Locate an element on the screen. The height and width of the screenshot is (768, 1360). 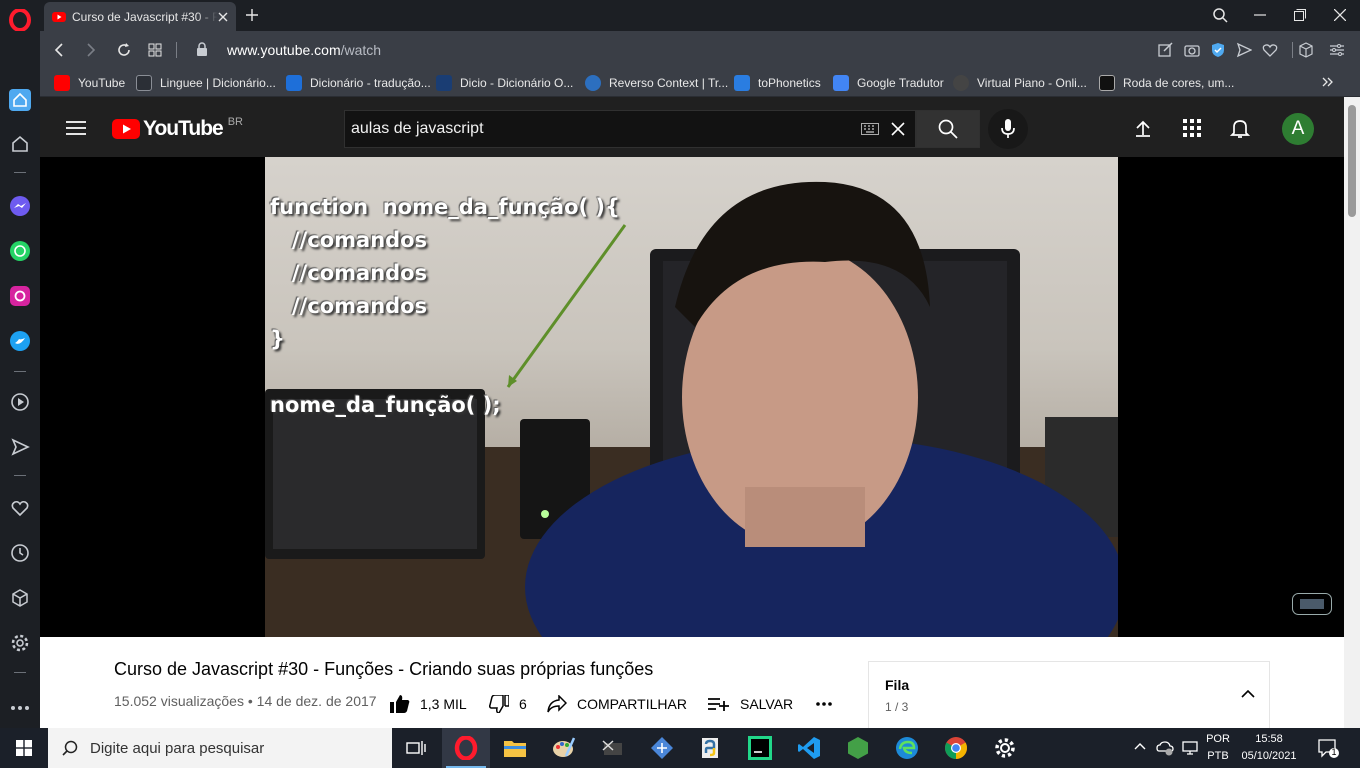
heart-icon is located at coordinates (20, 508).